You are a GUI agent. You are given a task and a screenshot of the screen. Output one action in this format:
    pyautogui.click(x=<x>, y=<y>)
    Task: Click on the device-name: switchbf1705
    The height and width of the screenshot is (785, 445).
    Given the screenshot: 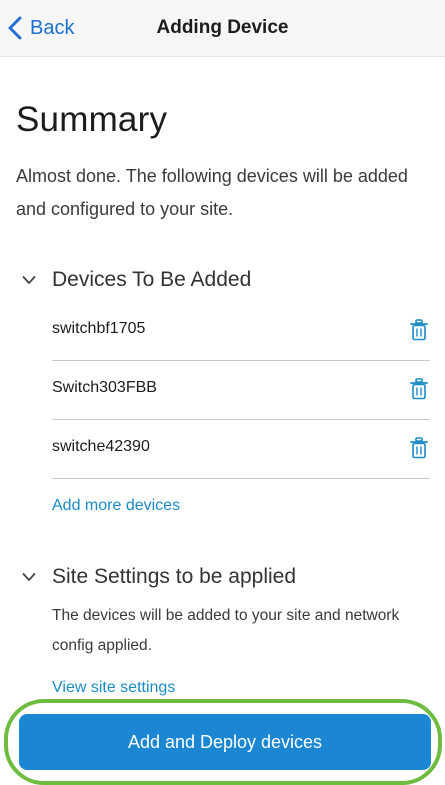 What is the action you would take?
    pyautogui.click(x=99, y=328)
    